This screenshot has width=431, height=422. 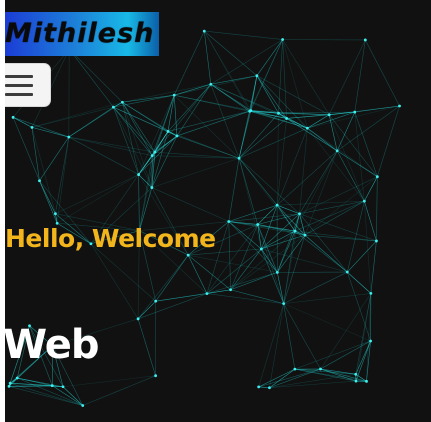 I want to click on headline-text: Web, so click(x=52, y=345).